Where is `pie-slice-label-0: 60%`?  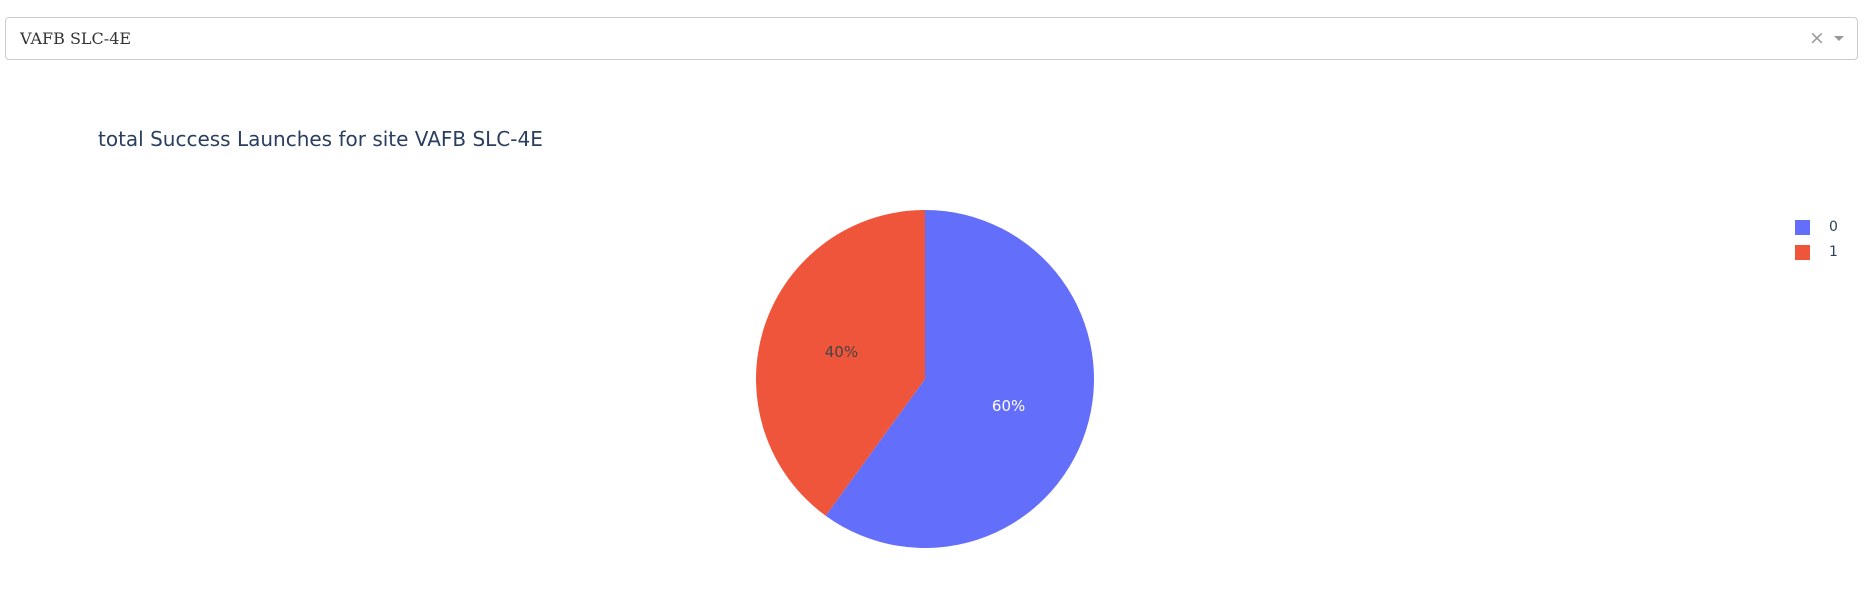 pie-slice-label-0: 60% is located at coordinates (1008, 406).